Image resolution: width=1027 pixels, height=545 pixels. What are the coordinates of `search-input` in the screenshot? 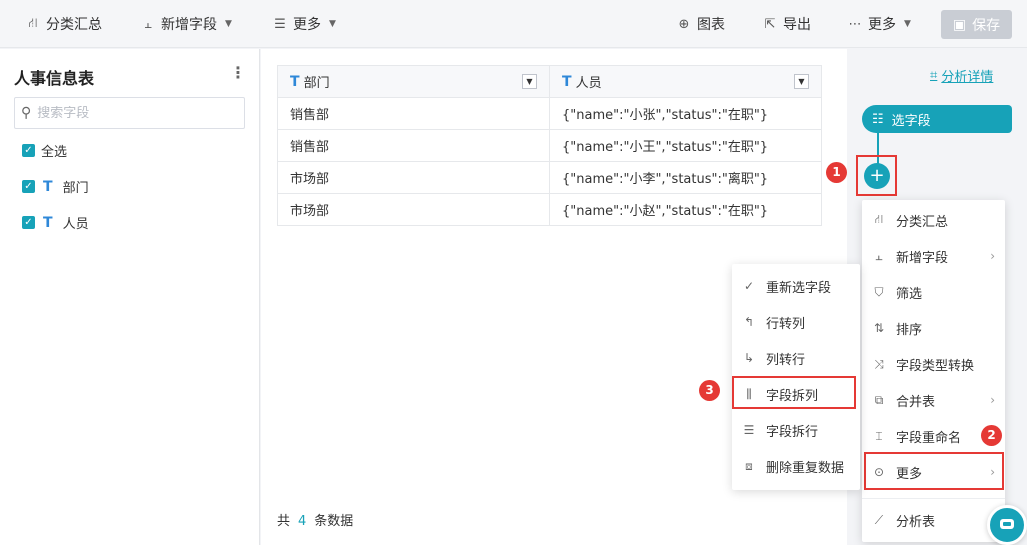 It's located at (132, 113).